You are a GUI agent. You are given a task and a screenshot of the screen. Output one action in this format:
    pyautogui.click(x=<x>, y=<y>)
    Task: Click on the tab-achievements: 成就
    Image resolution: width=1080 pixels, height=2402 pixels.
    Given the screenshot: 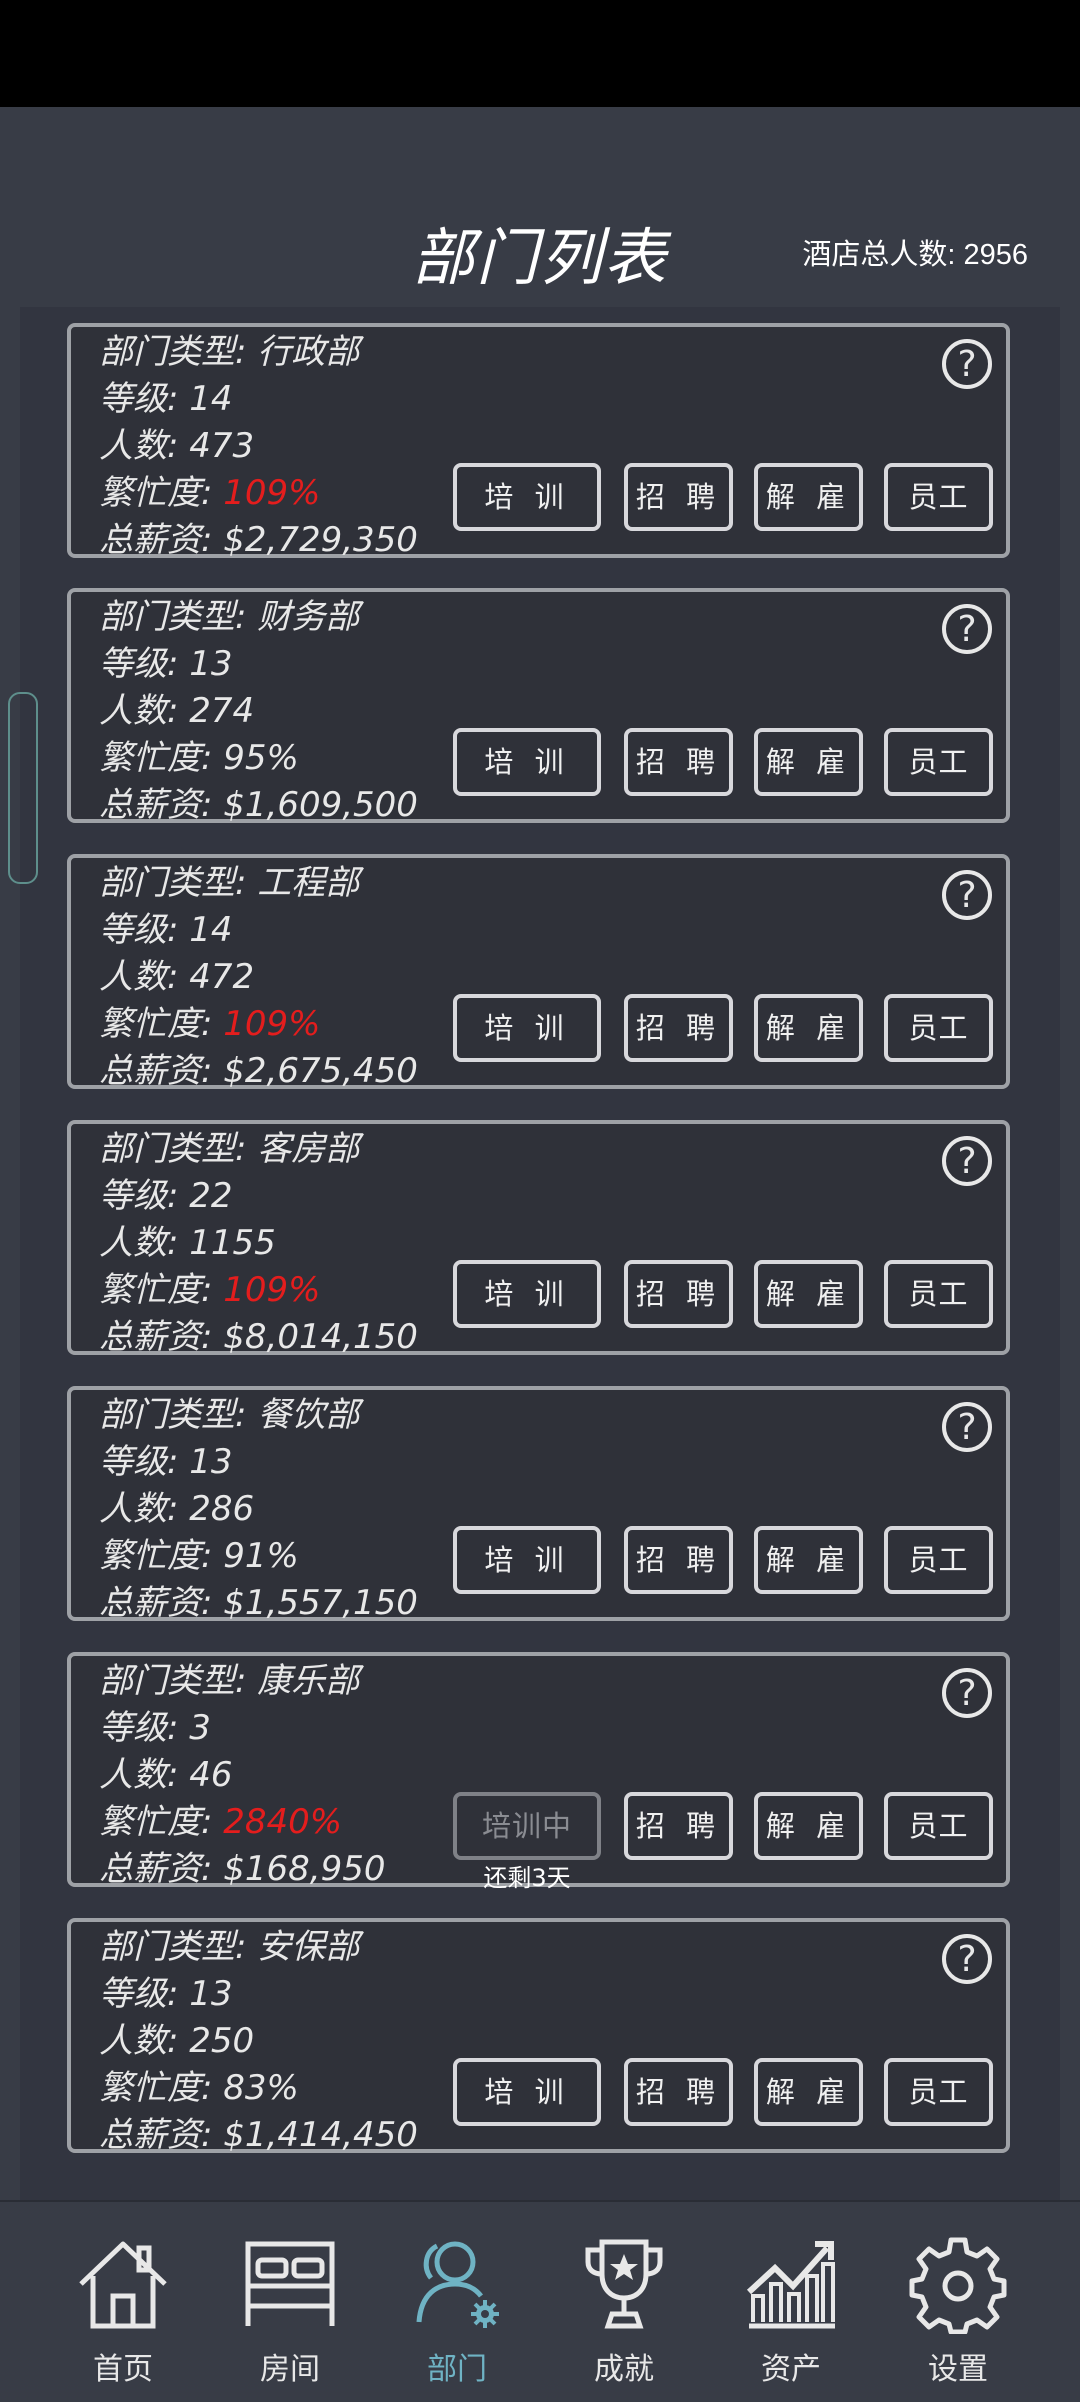 What is the action you would take?
    pyautogui.click(x=624, y=2302)
    